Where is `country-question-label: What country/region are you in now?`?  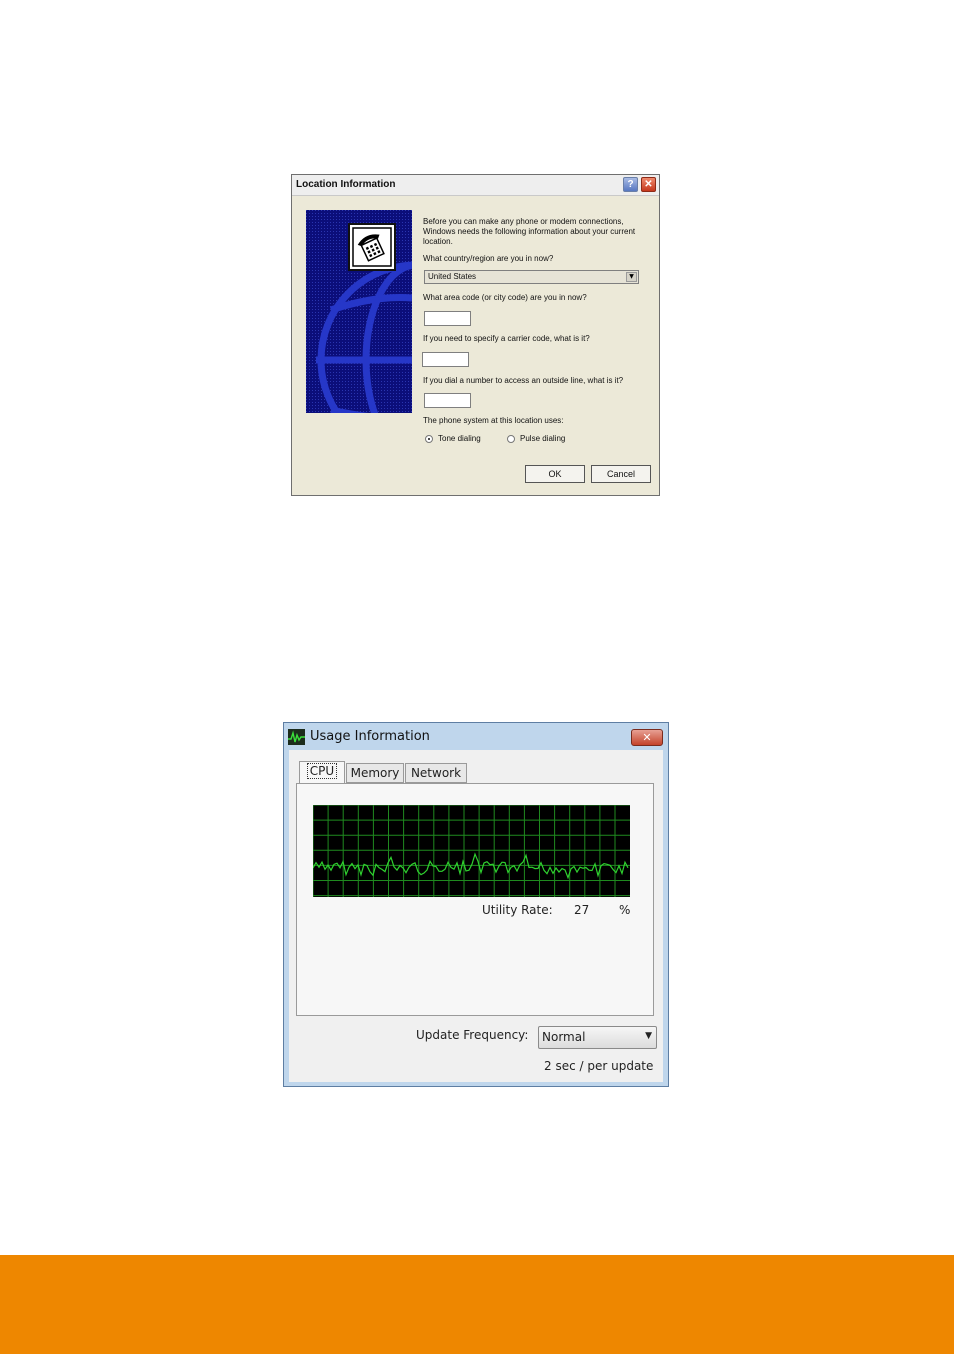
country-question-label: What country/region are you in now? is located at coordinates (488, 258).